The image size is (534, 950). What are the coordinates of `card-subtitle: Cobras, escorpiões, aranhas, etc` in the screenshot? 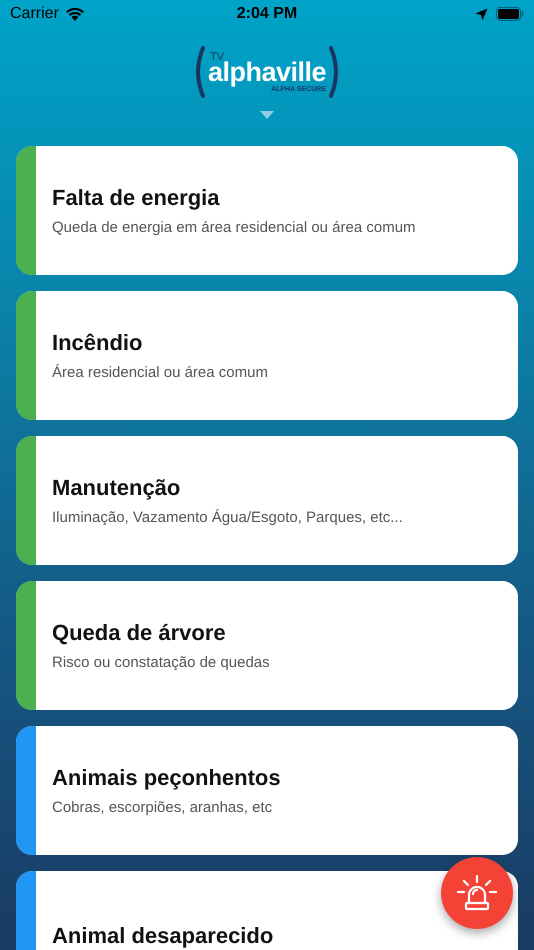 It's located at (163, 807).